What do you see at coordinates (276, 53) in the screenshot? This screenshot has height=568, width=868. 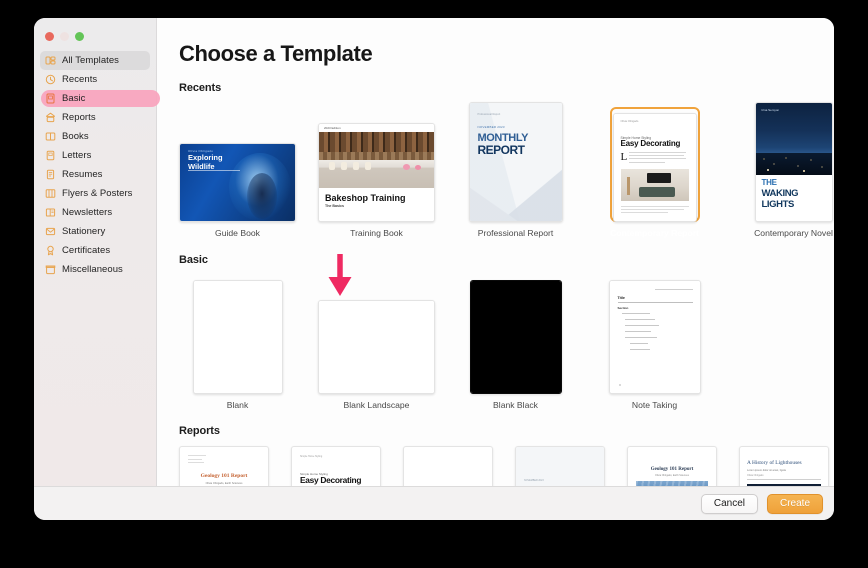 I see `page-title: Choose a Template` at bounding box center [276, 53].